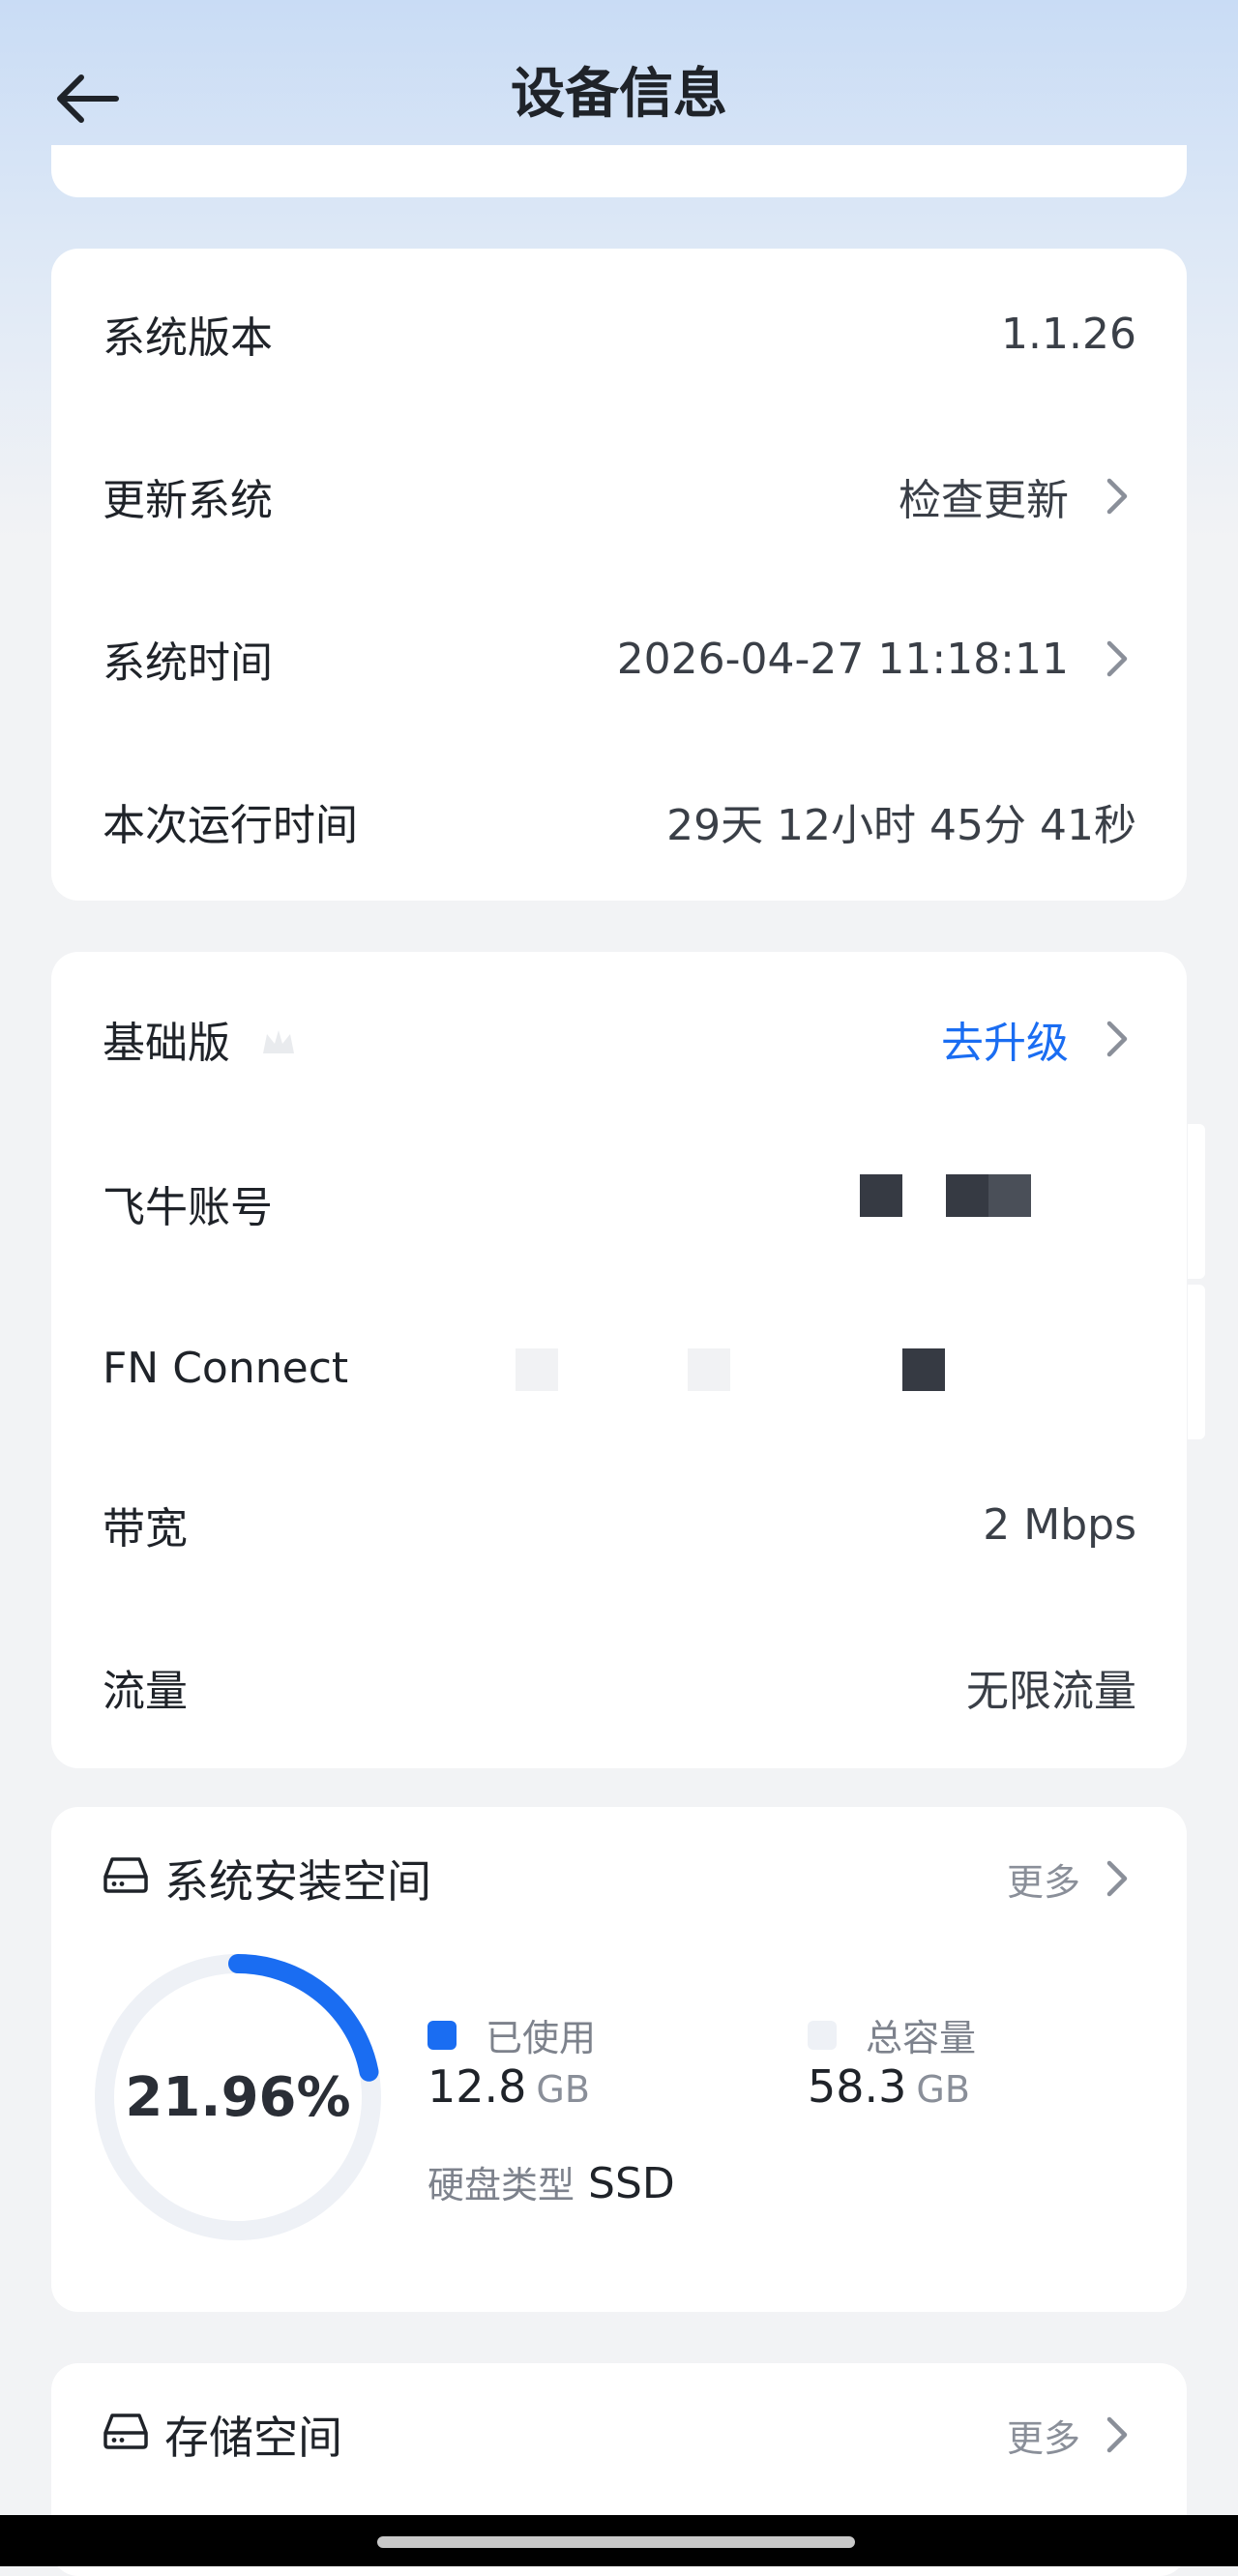 The height and width of the screenshot is (2576, 1238). I want to click on system-version-value: 1.1.26, so click(1068, 334).